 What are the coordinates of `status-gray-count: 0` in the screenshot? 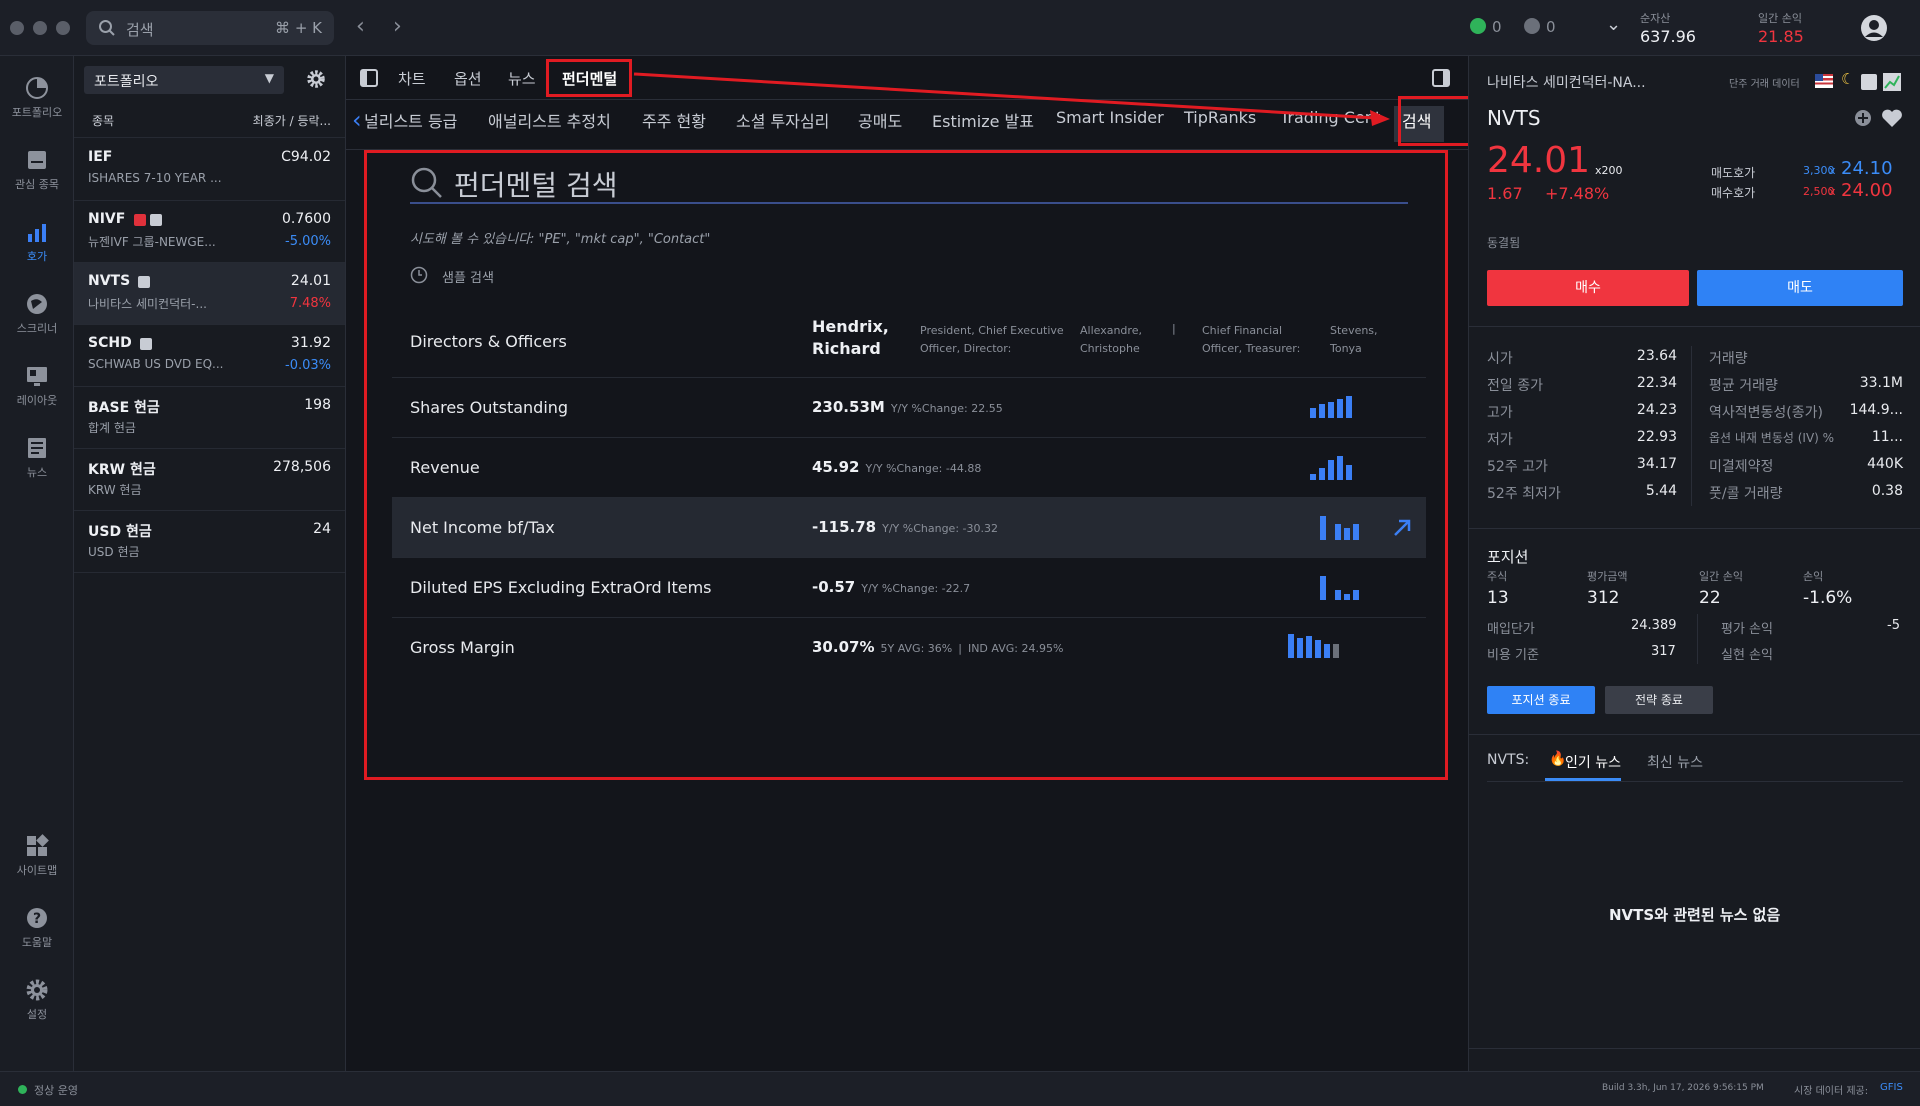 It's located at (1551, 27).